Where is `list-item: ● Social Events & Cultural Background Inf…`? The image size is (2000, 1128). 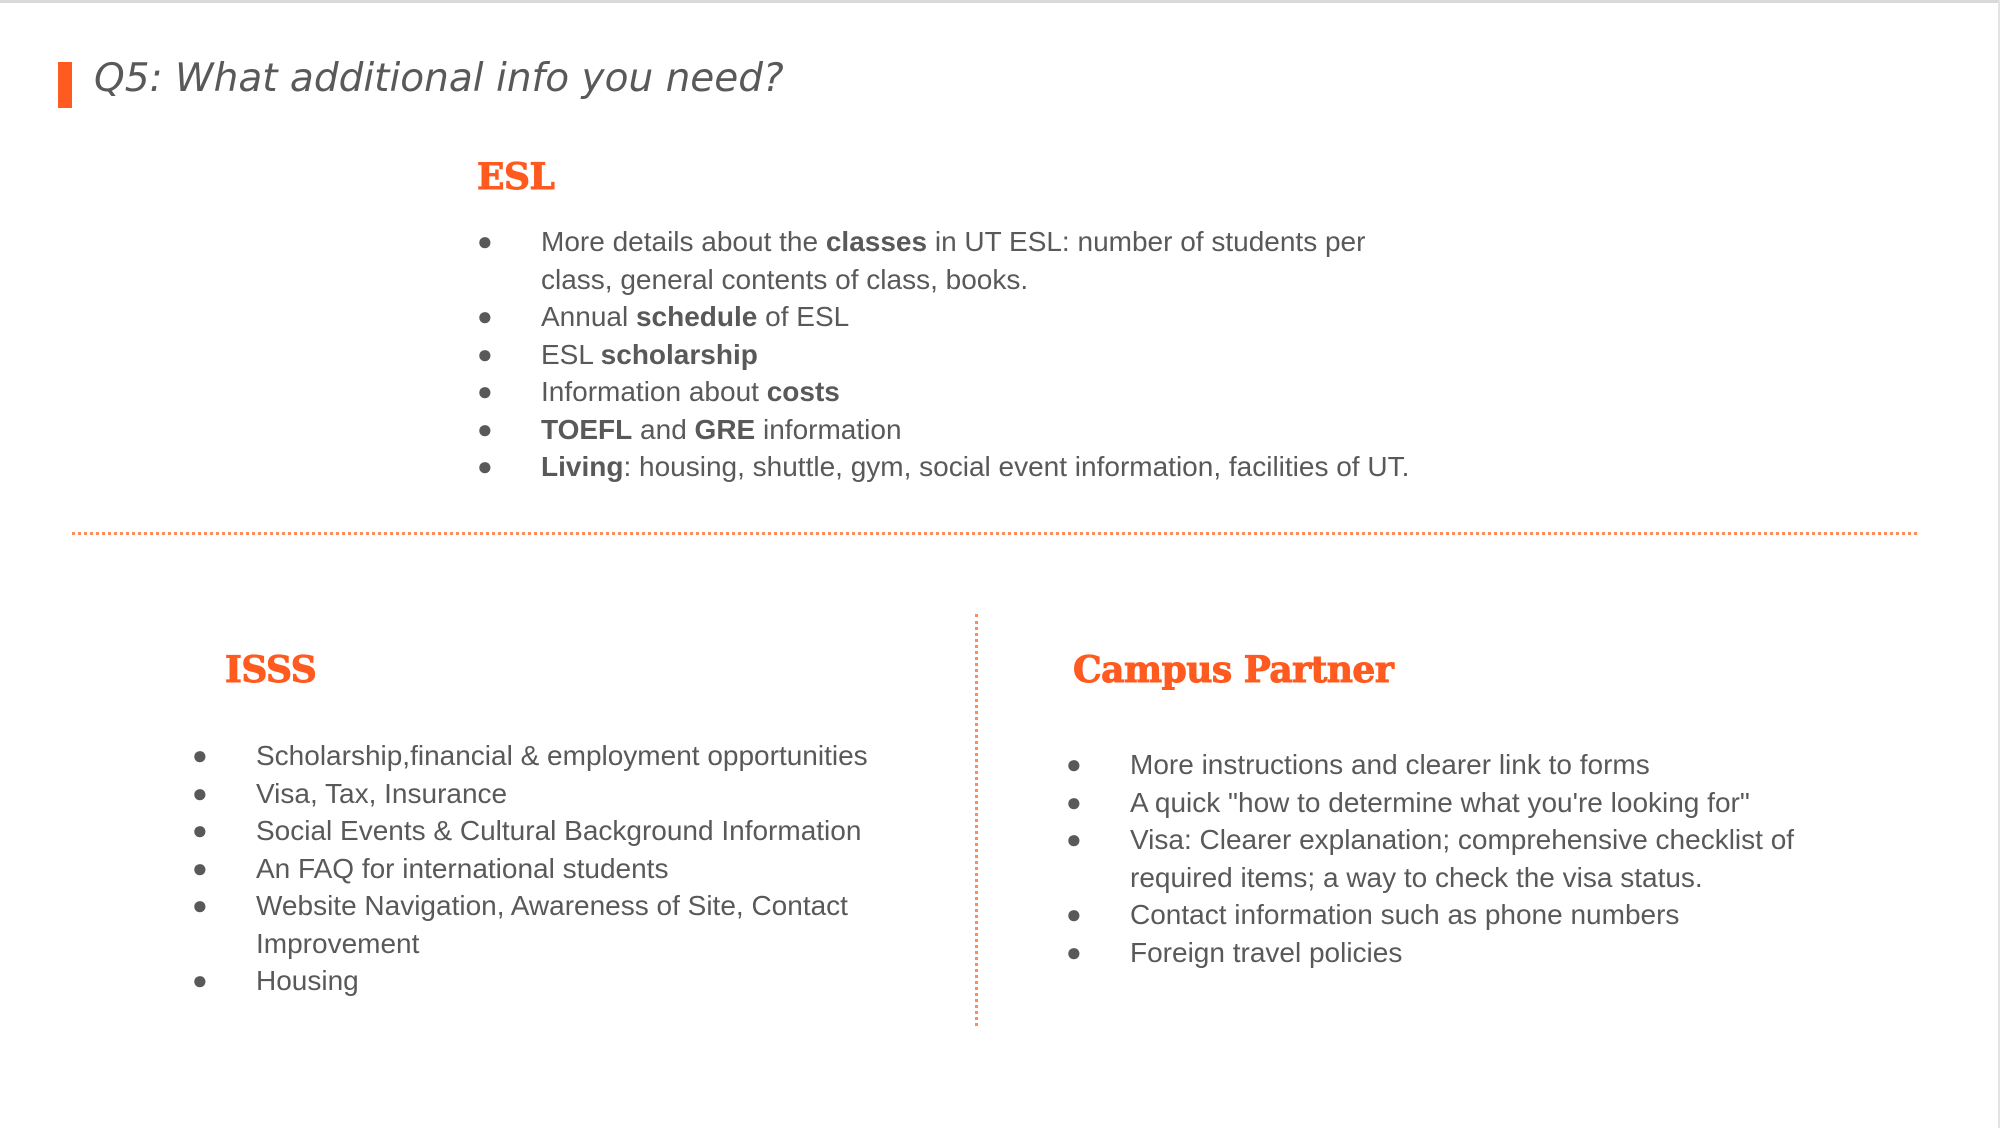
list-item: ● Social Events & Cultural Background Inf… is located at coordinates (554, 831).